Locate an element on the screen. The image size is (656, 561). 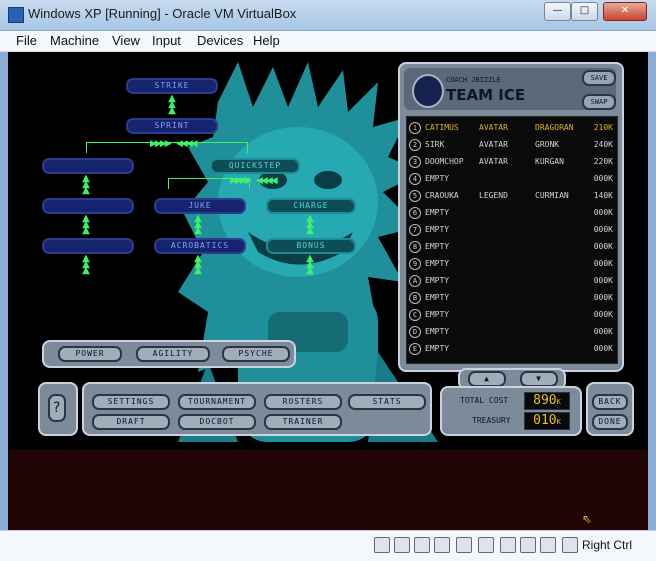
skill-node-acrobatics: ACROBATICS is located at coordinates (200, 246).